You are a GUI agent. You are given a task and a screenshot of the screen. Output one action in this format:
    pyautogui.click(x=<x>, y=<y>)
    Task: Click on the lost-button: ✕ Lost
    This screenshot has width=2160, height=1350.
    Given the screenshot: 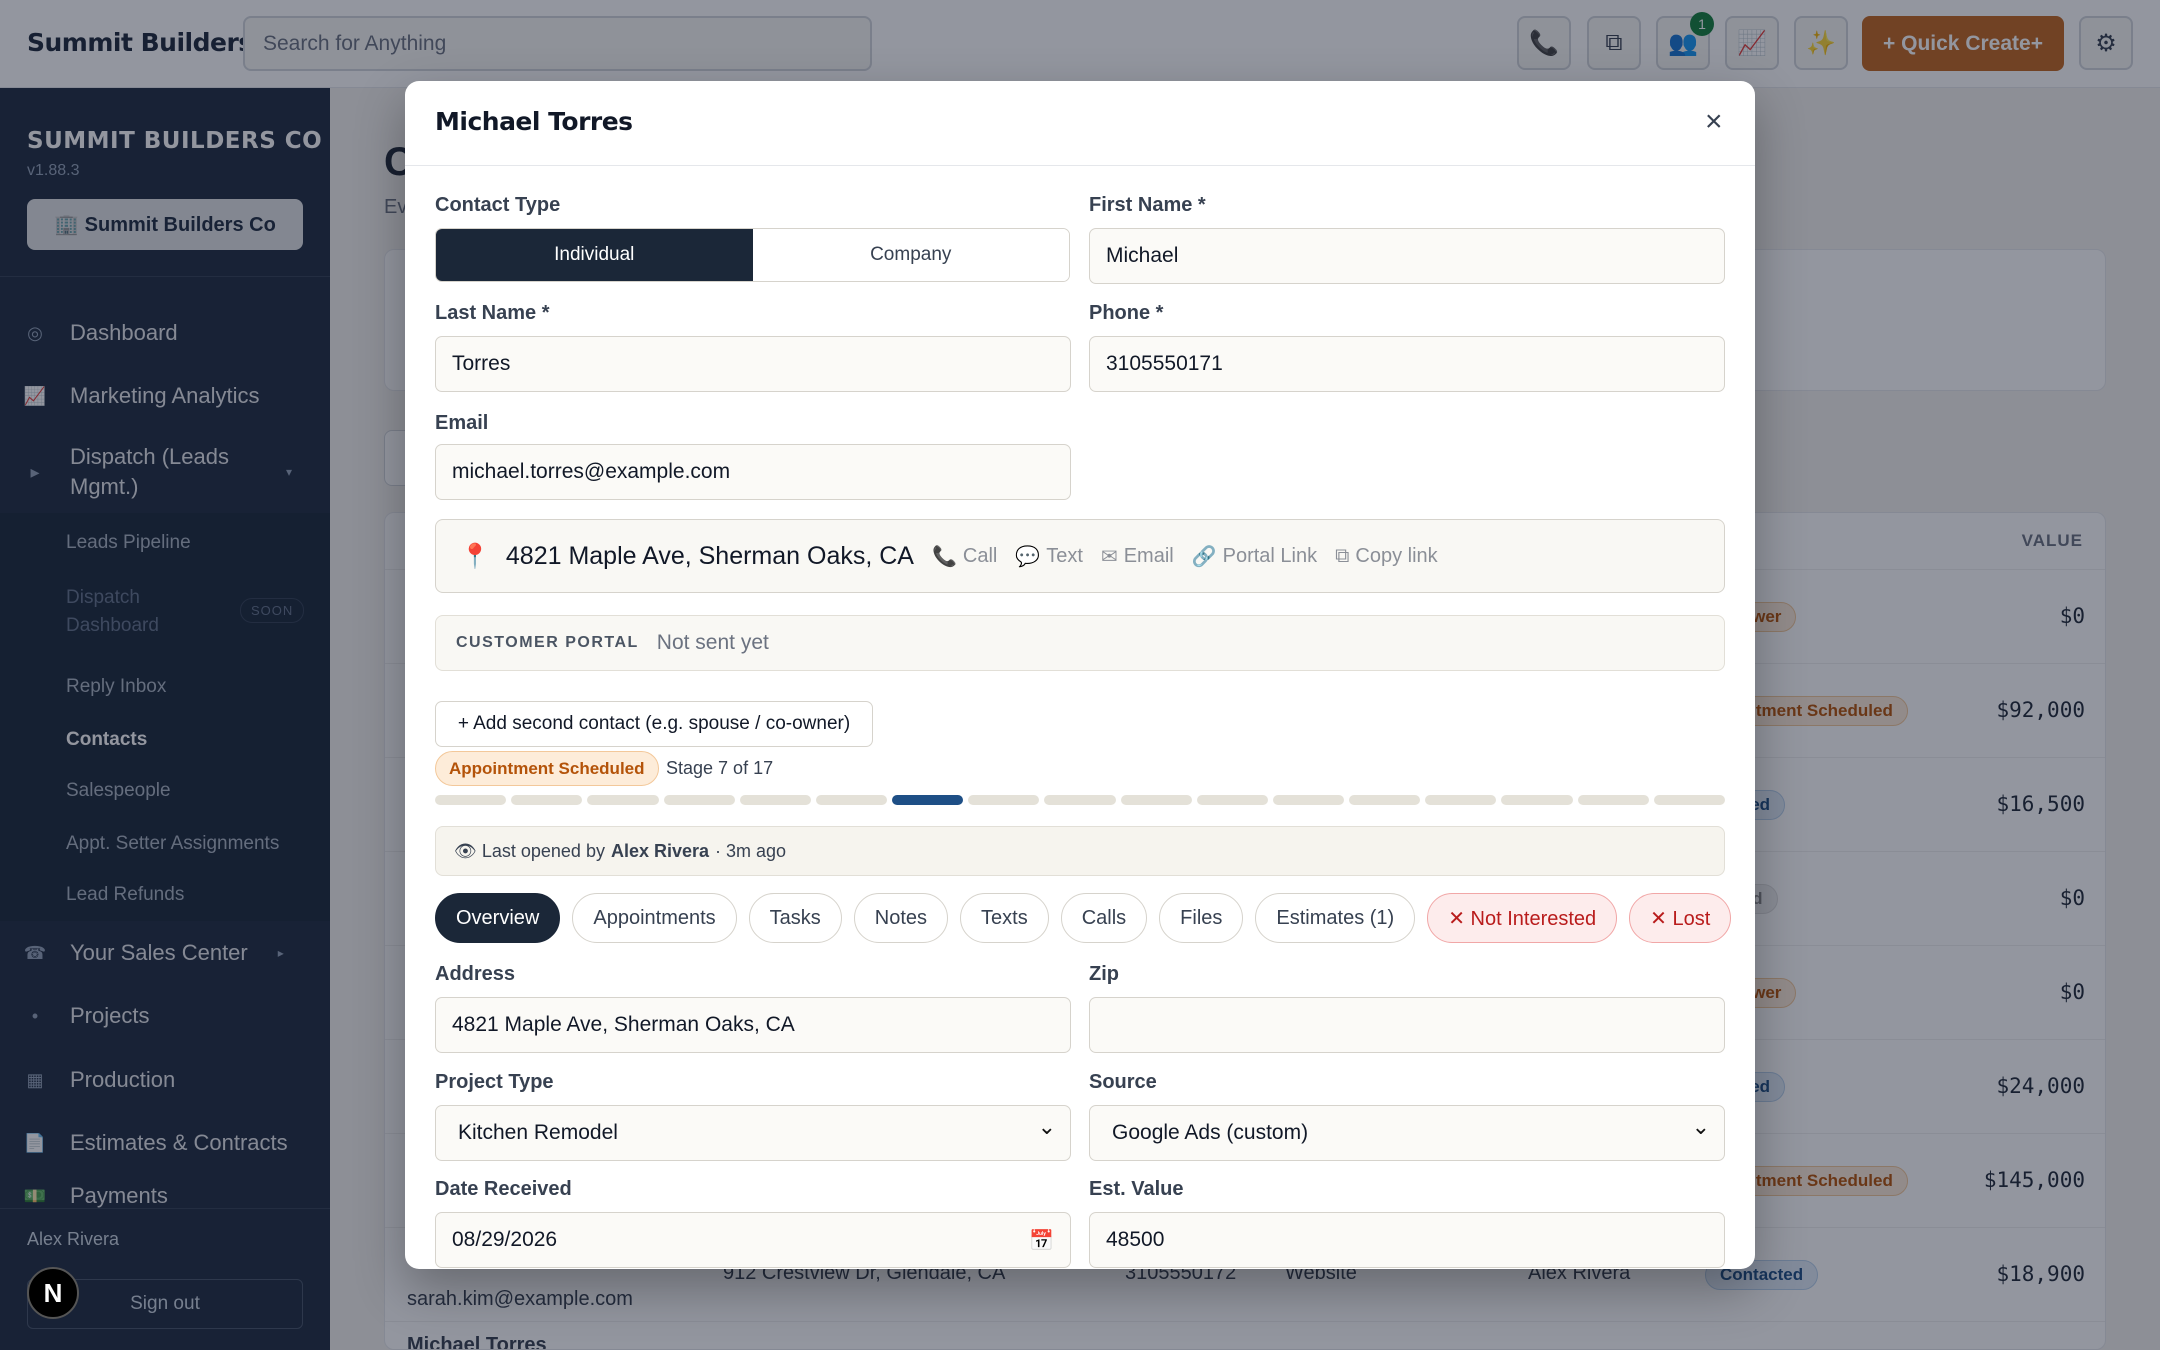 What is the action you would take?
    pyautogui.click(x=1680, y=918)
    